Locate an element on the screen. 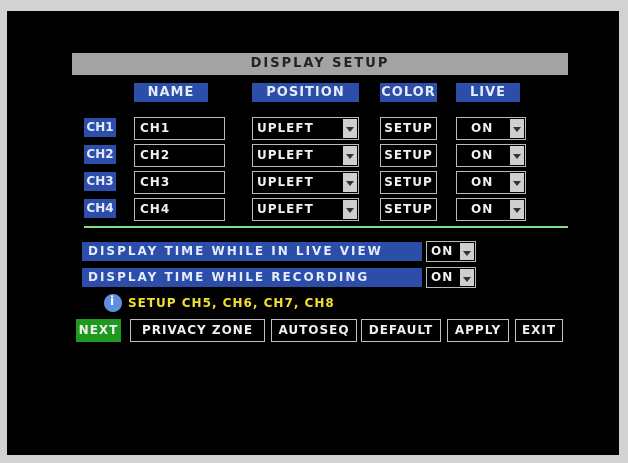  page-title: DISPLAY SETUP is located at coordinates (320, 64).